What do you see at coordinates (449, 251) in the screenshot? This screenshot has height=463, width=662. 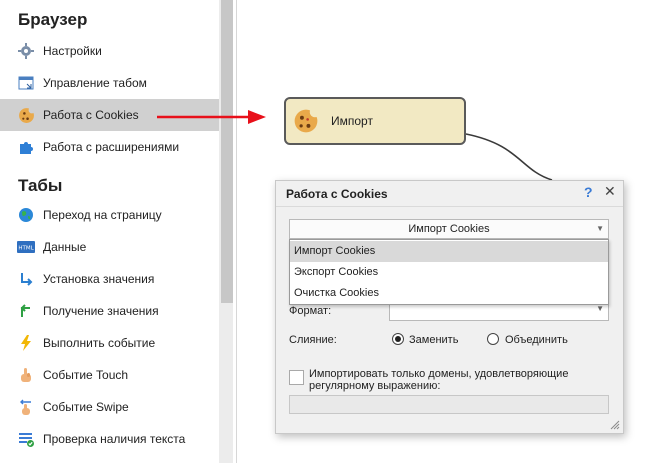 I see `dropdown-option-import: Импорт Cookies` at bounding box center [449, 251].